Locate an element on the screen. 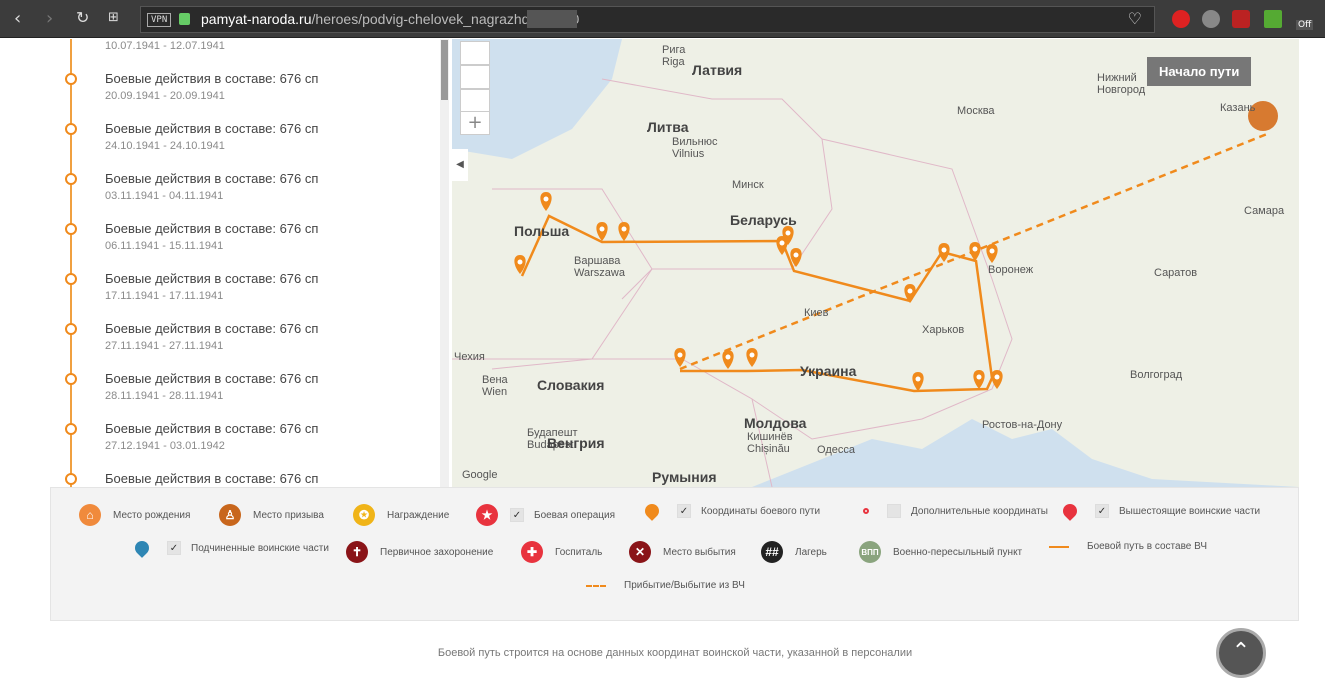 The image size is (1325, 698). map-label-rostov: Ростов-на-Дону is located at coordinates (1022, 425).